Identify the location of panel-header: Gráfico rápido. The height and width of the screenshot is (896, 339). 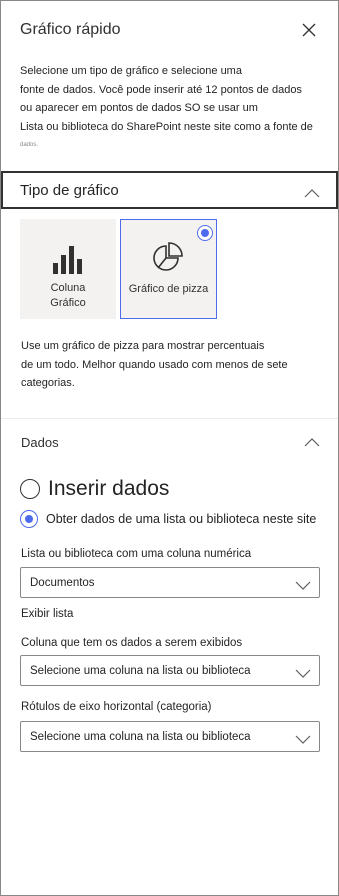
(170, 33).